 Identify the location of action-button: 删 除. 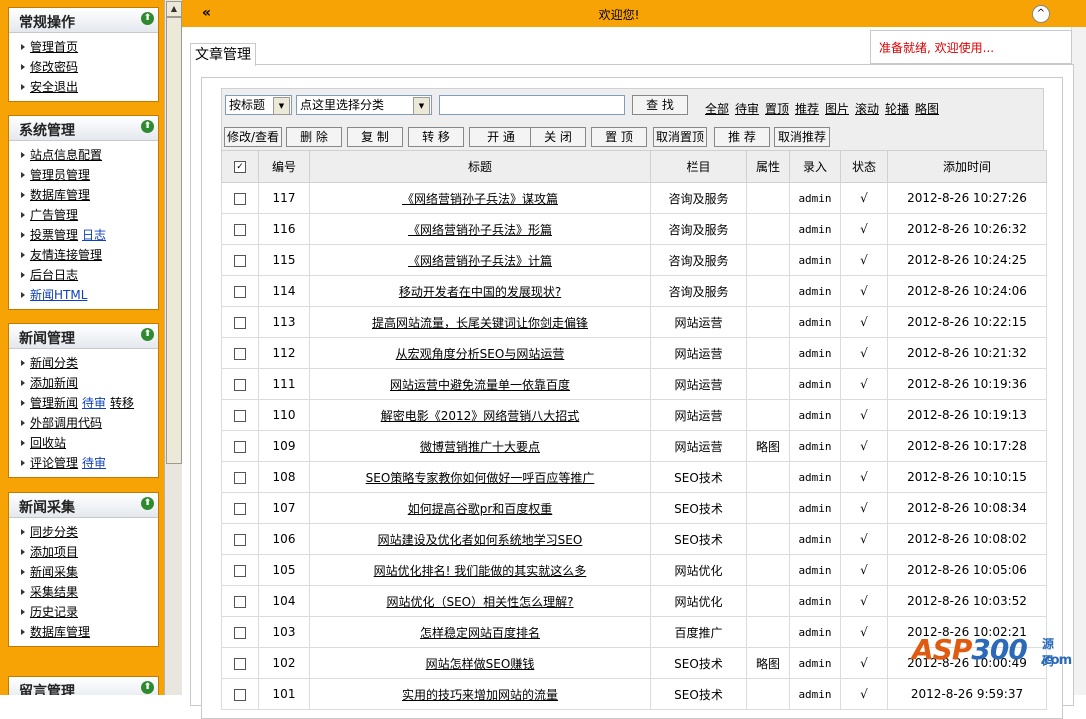
(314, 137).